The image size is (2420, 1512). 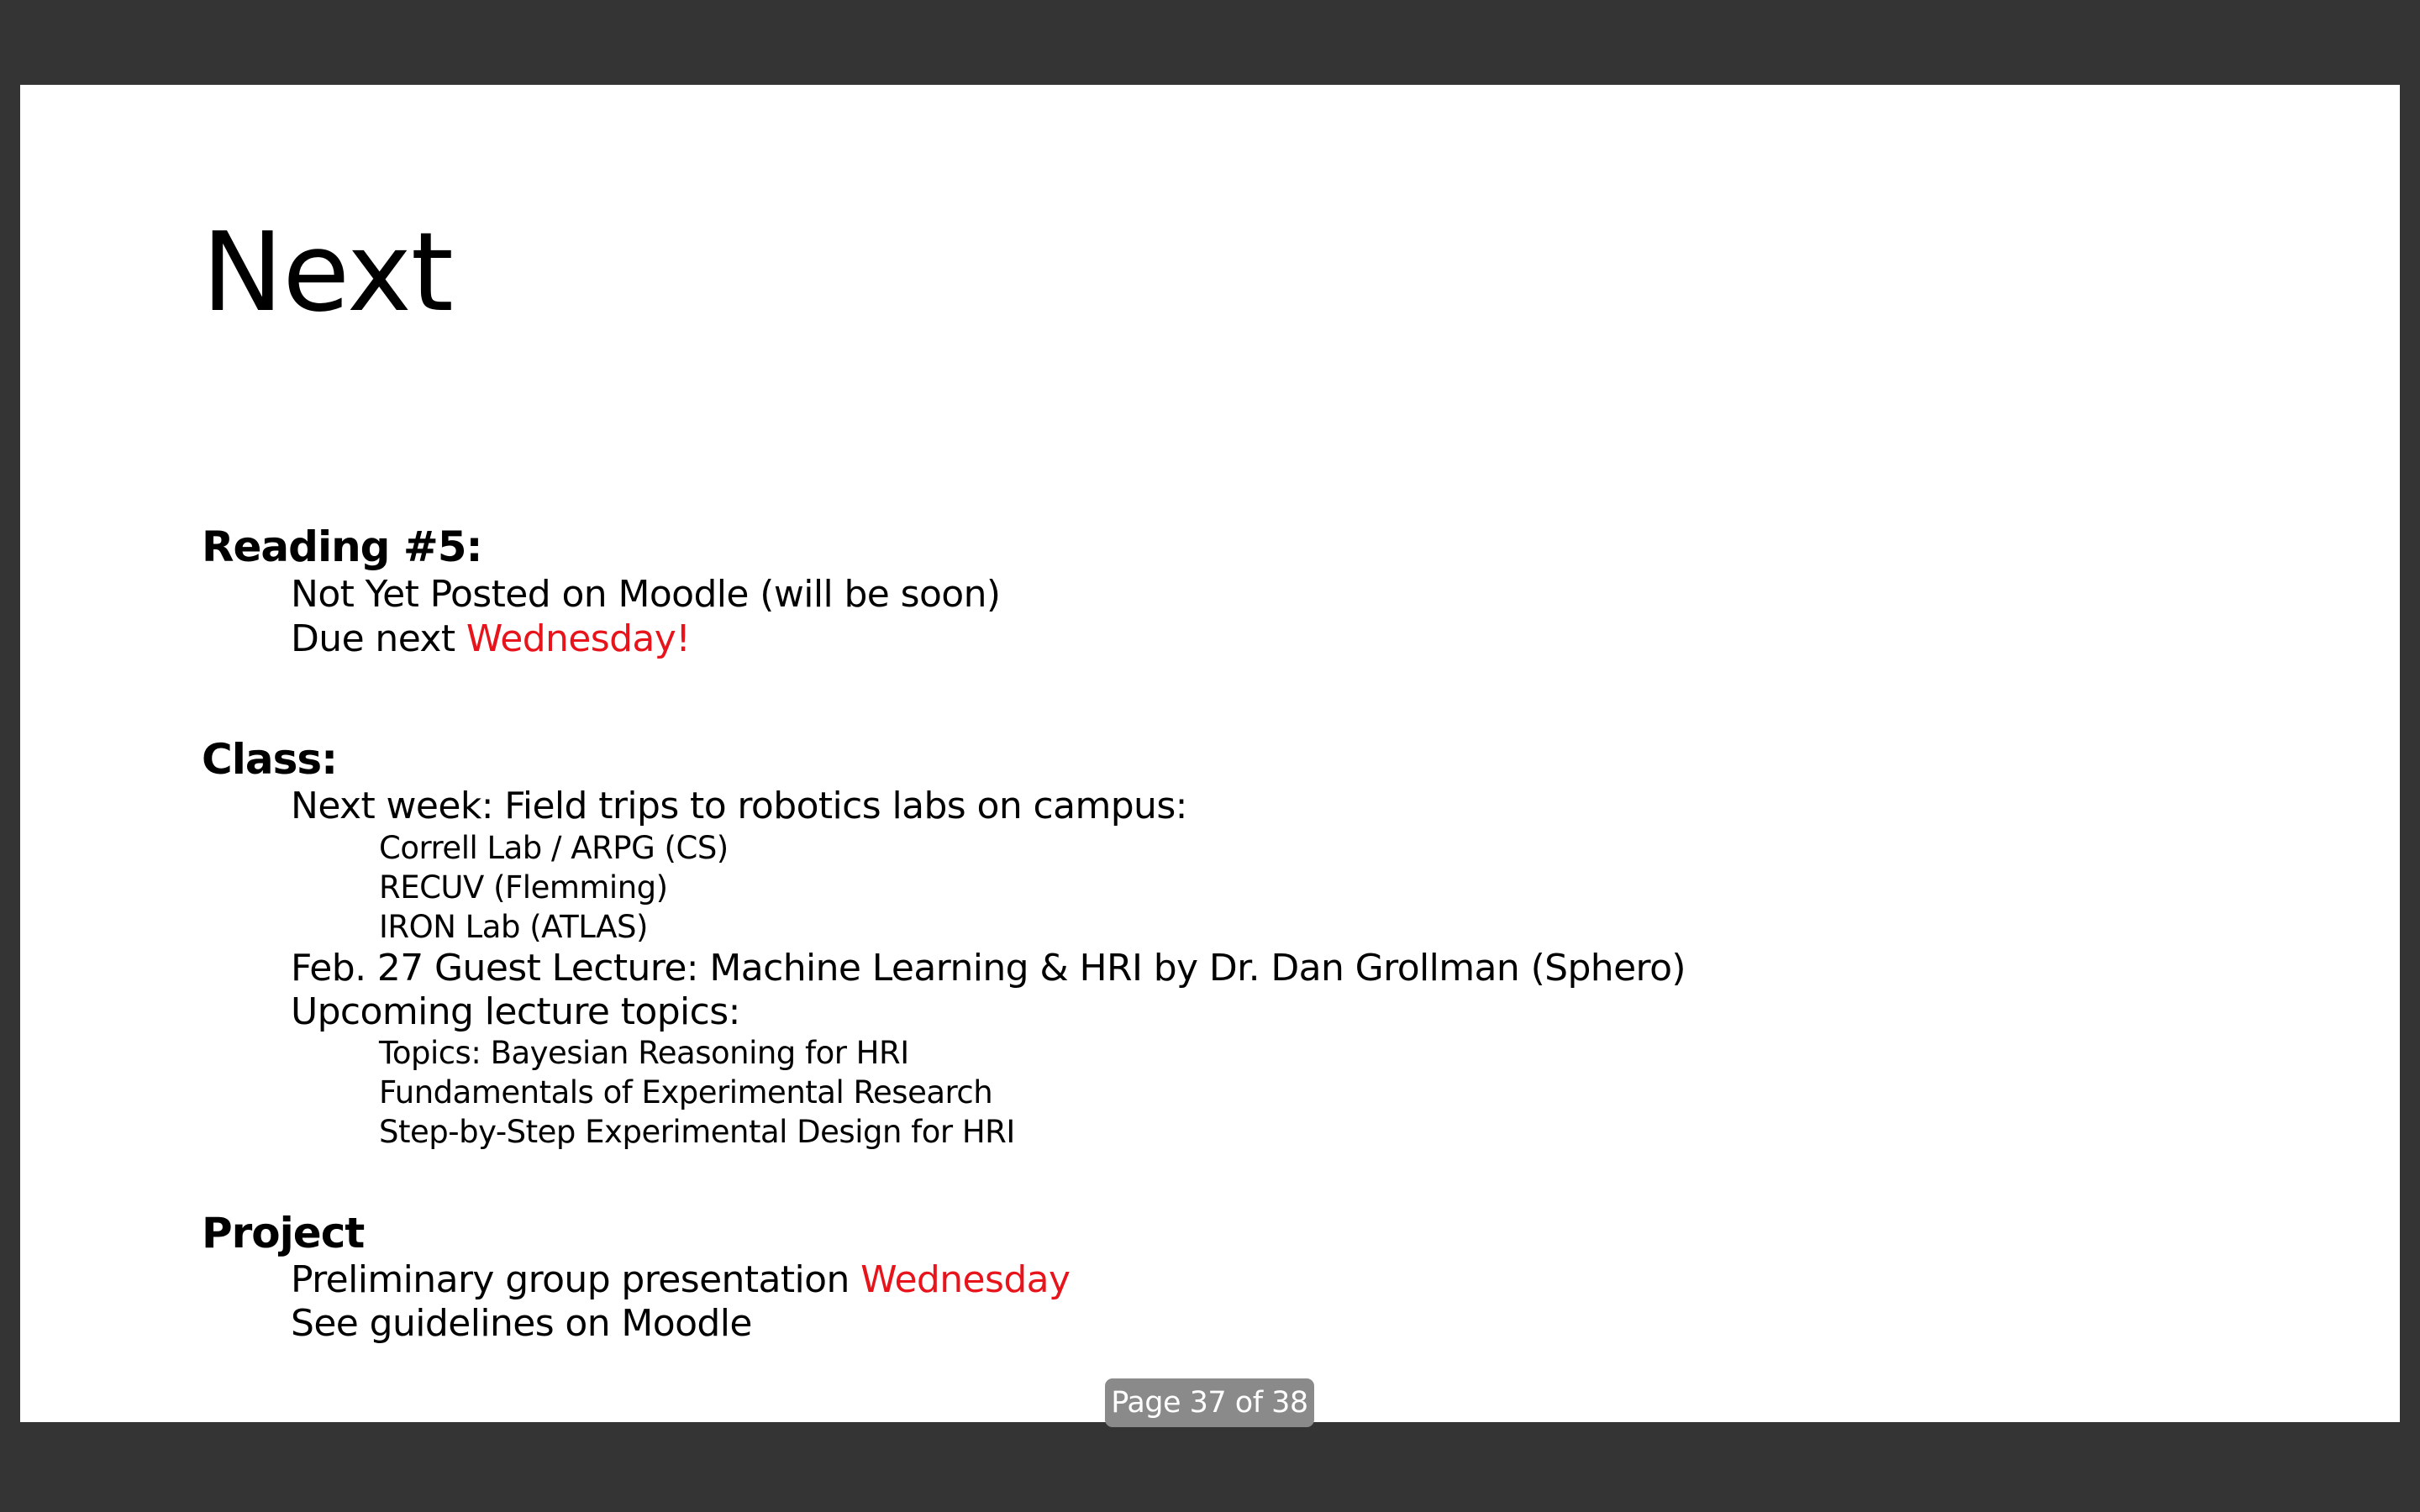 I want to click on lab-item: IRON Lab (ATLAS), so click(x=513, y=927).